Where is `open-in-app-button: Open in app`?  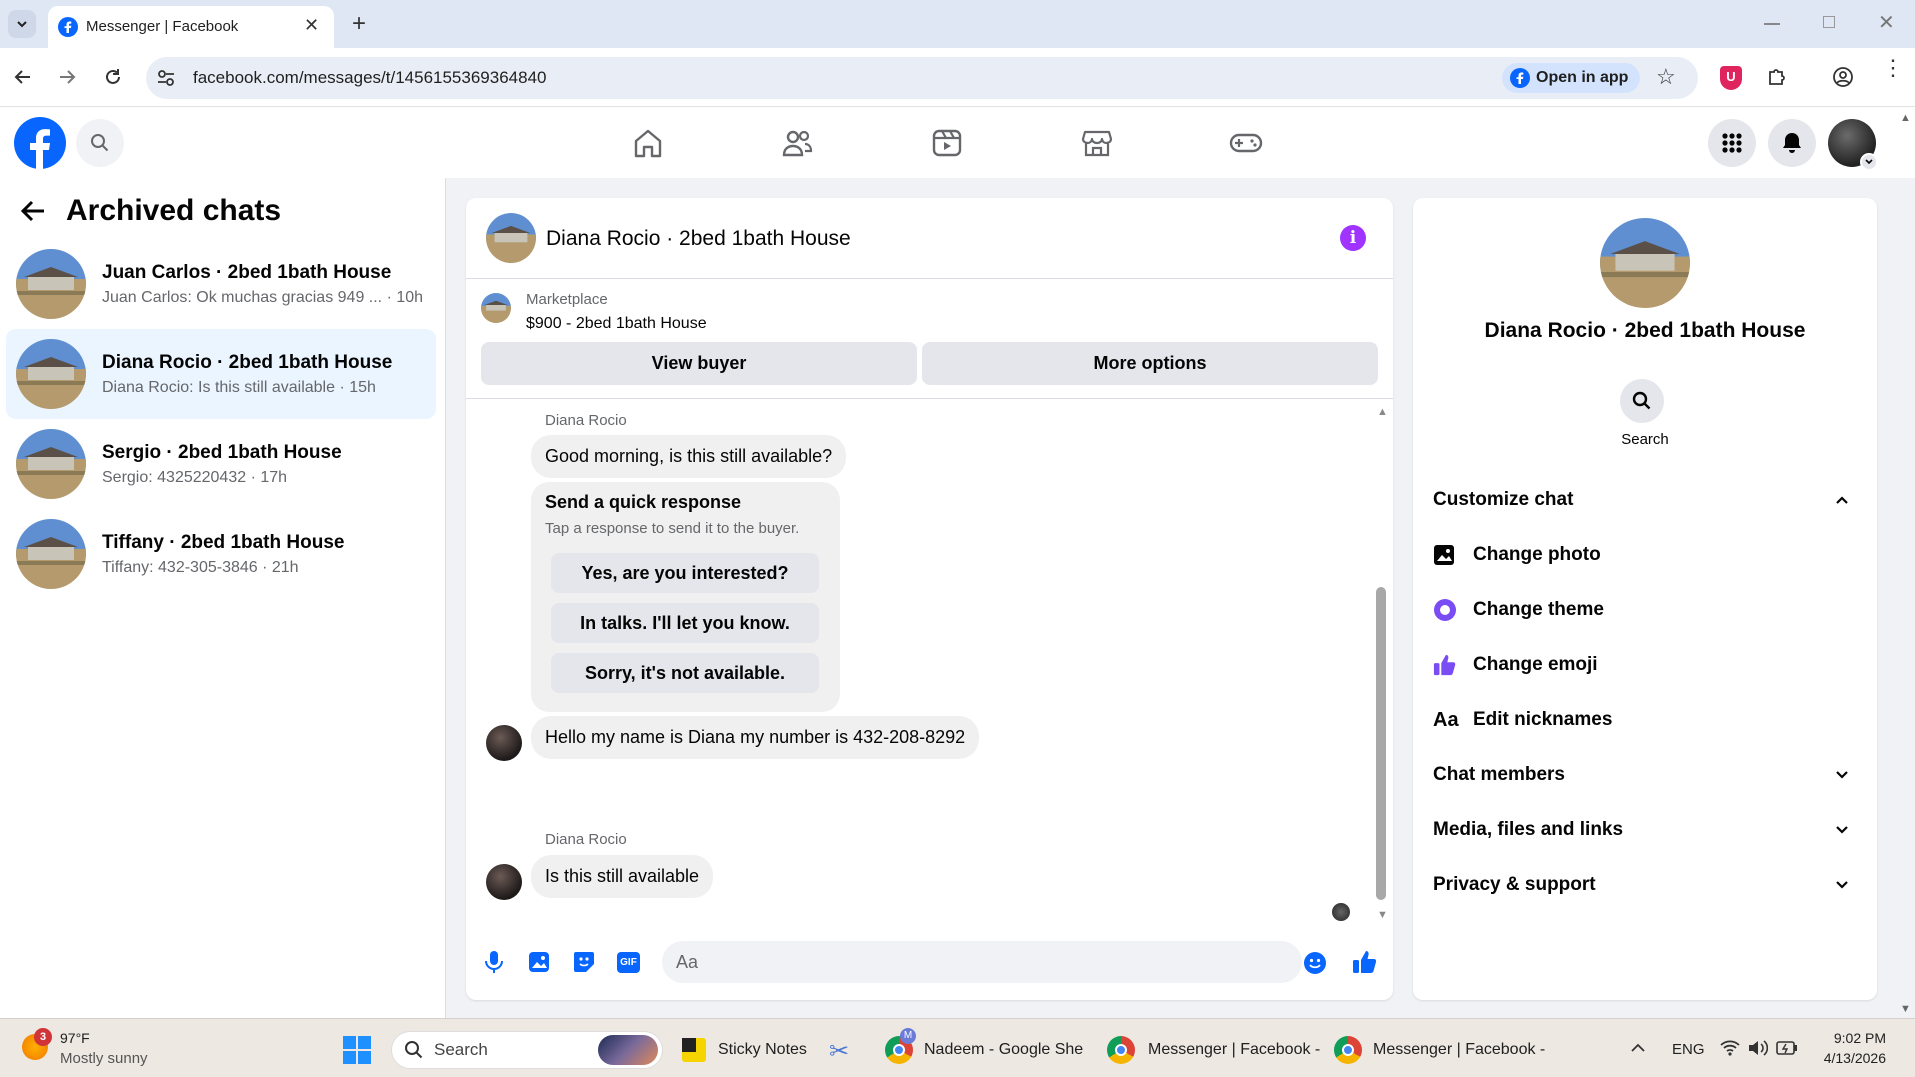 open-in-app-button: Open in app is located at coordinates (1571, 78).